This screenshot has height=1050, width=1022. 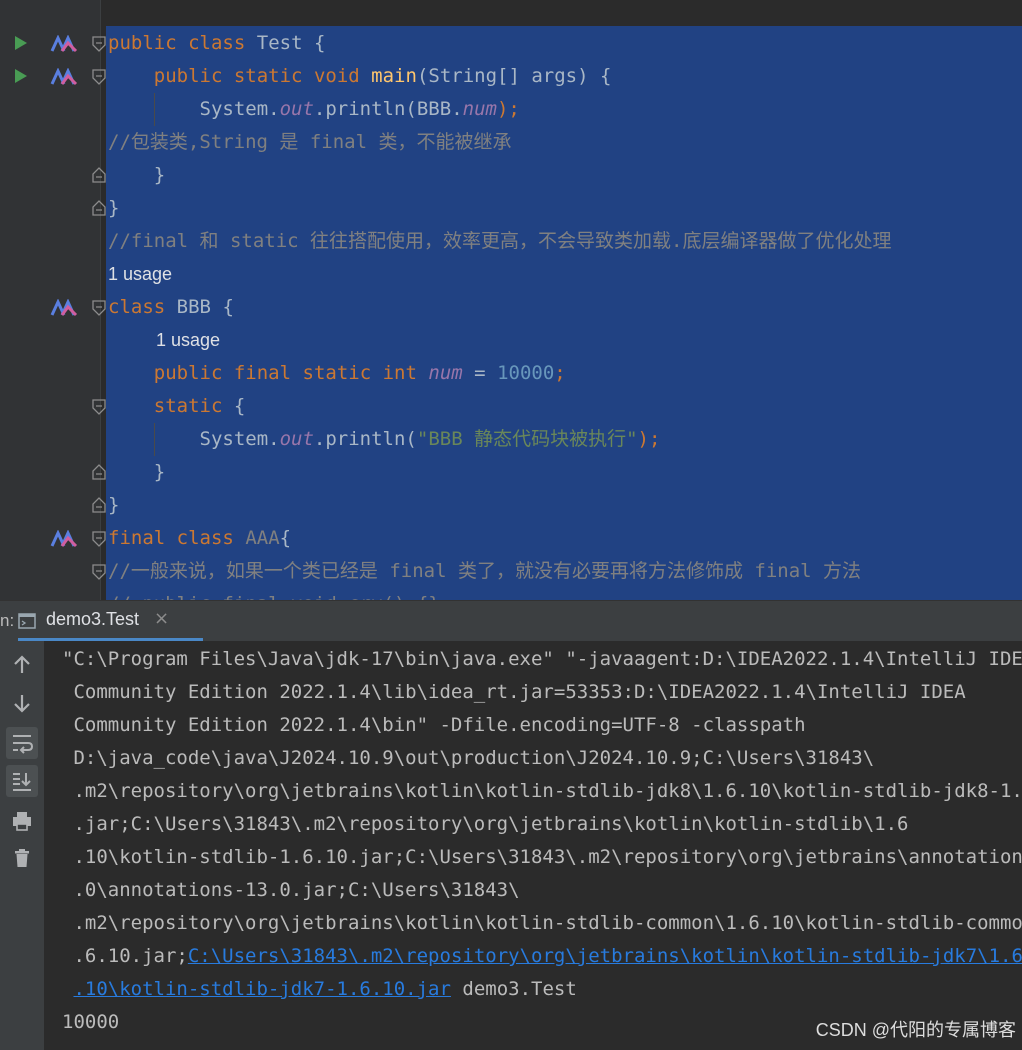 I want to click on scroll-to-end-icon, so click(x=22, y=781).